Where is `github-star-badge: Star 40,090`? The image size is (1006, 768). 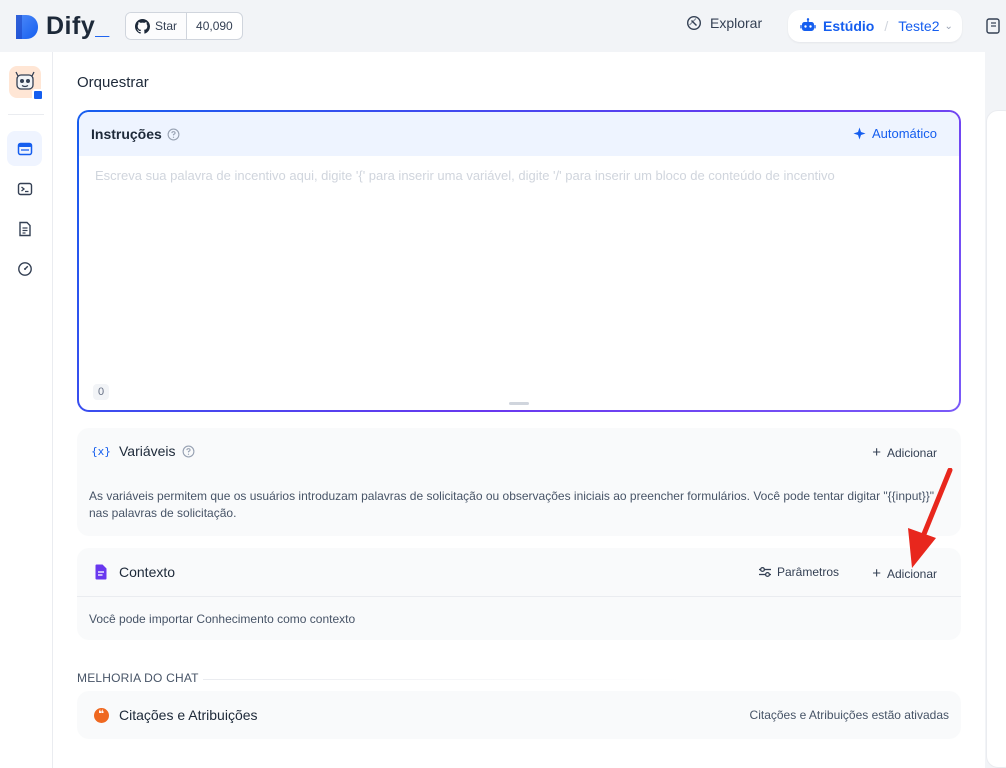 github-star-badge: Star 40,090 is located at coordinates (184, 26).